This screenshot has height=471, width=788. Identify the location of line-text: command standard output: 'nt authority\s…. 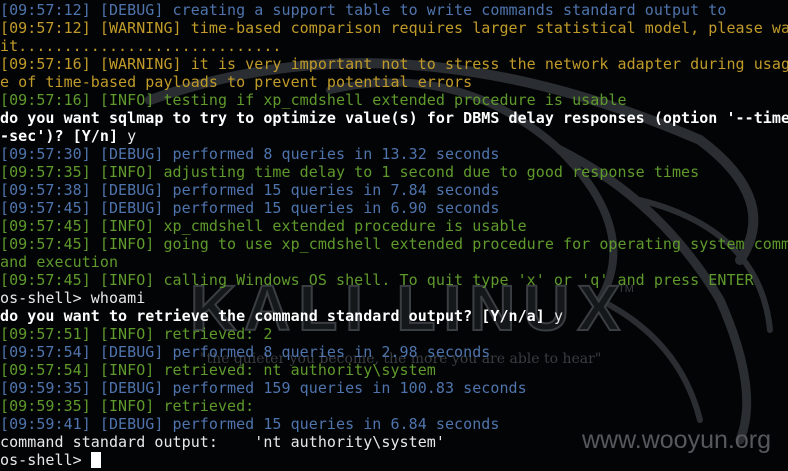
(222, 442).